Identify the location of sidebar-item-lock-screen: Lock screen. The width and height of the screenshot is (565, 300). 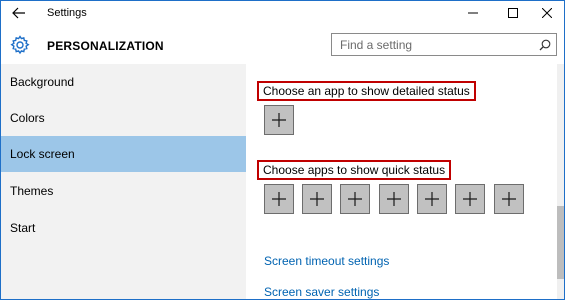
(123, 154).